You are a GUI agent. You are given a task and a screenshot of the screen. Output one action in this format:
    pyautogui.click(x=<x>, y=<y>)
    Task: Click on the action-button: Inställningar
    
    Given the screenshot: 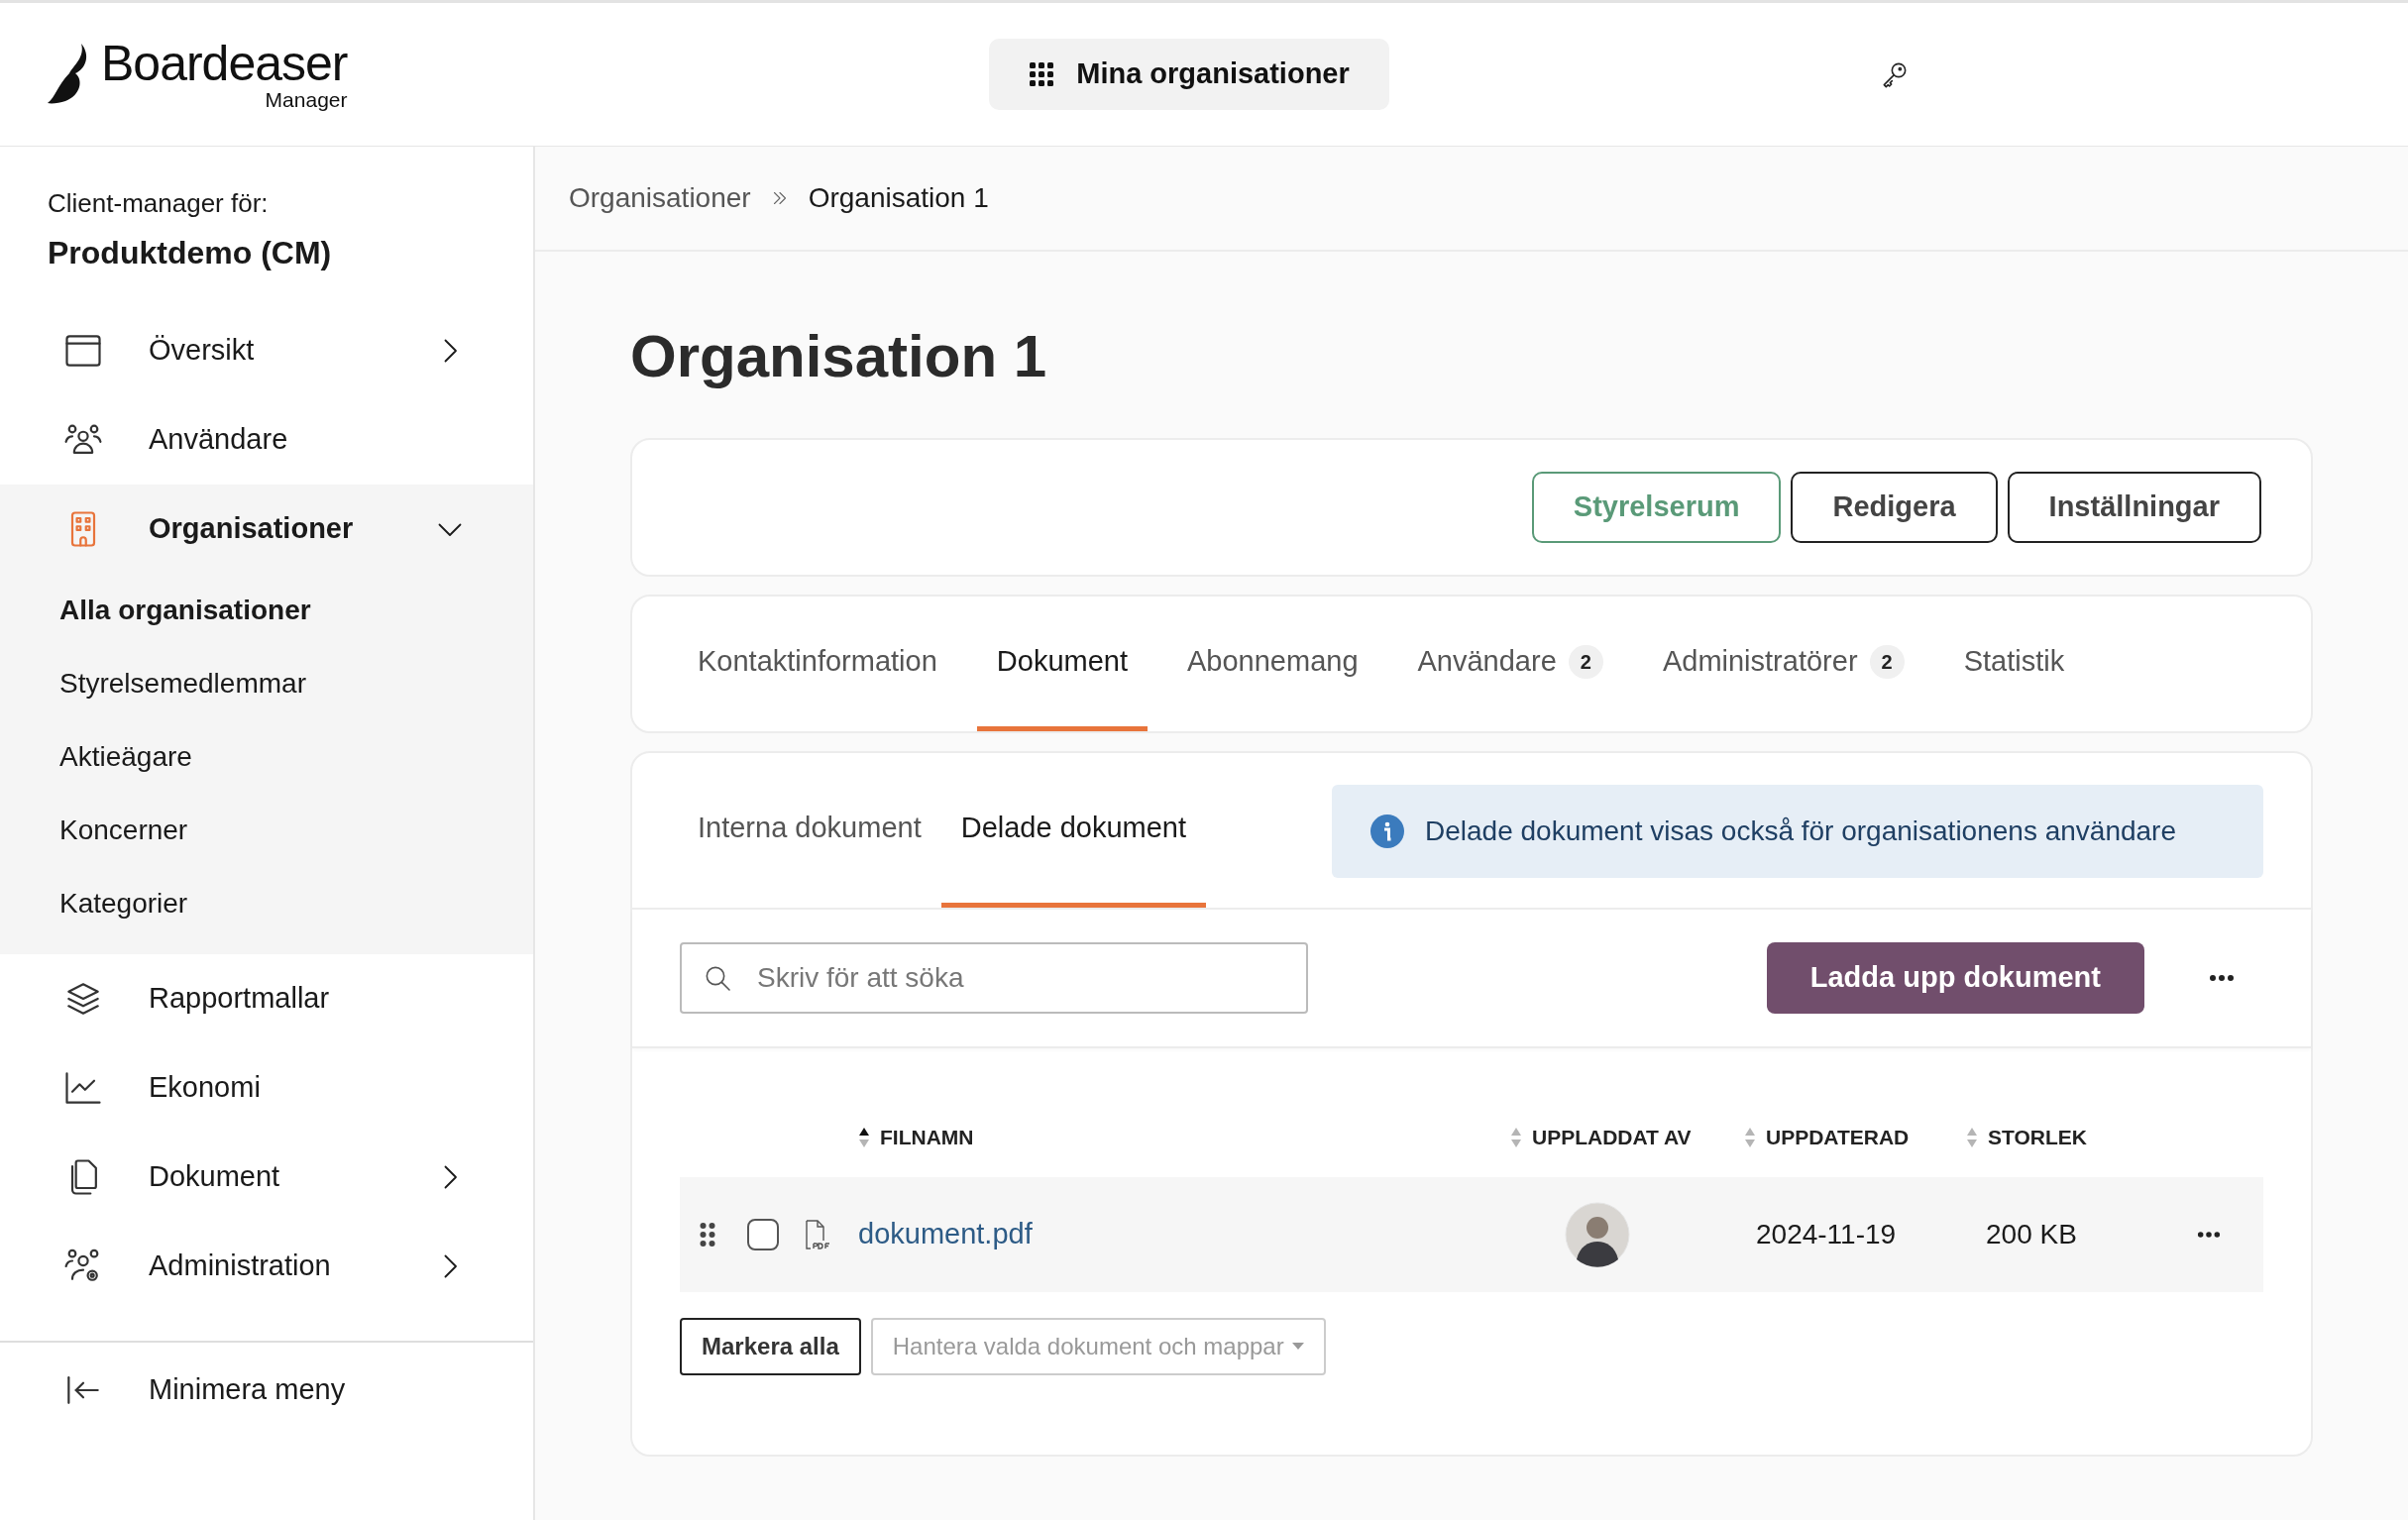 What is the action you would take?
    pyautogui.click(x=2134, y=508)
    